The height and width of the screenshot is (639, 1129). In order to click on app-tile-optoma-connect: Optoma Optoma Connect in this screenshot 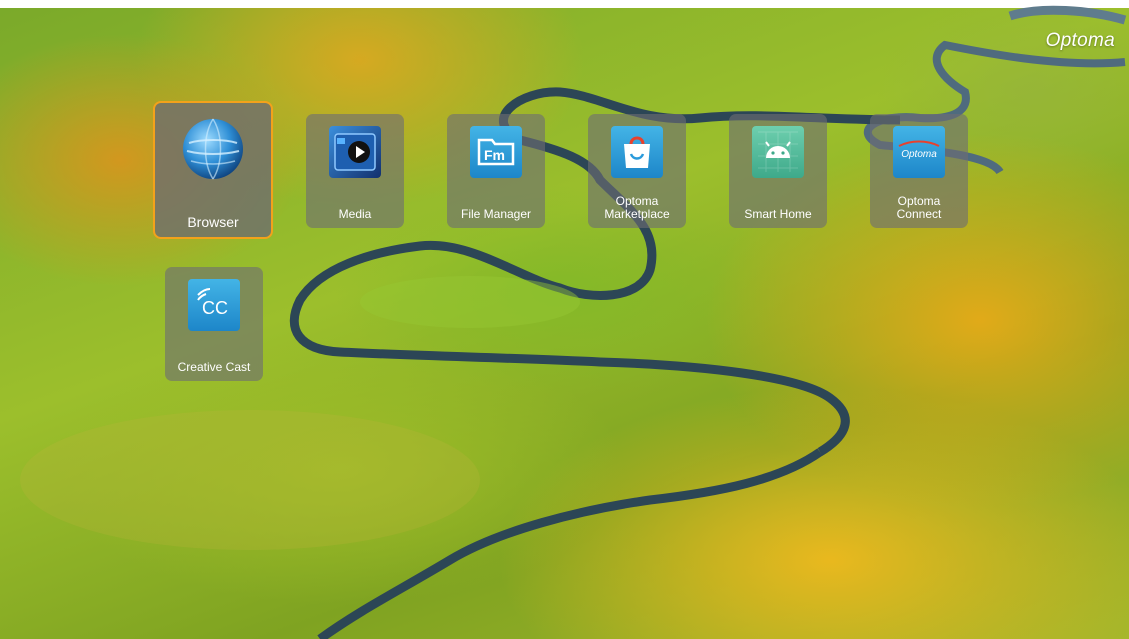, I will do `click(919, 171)`.